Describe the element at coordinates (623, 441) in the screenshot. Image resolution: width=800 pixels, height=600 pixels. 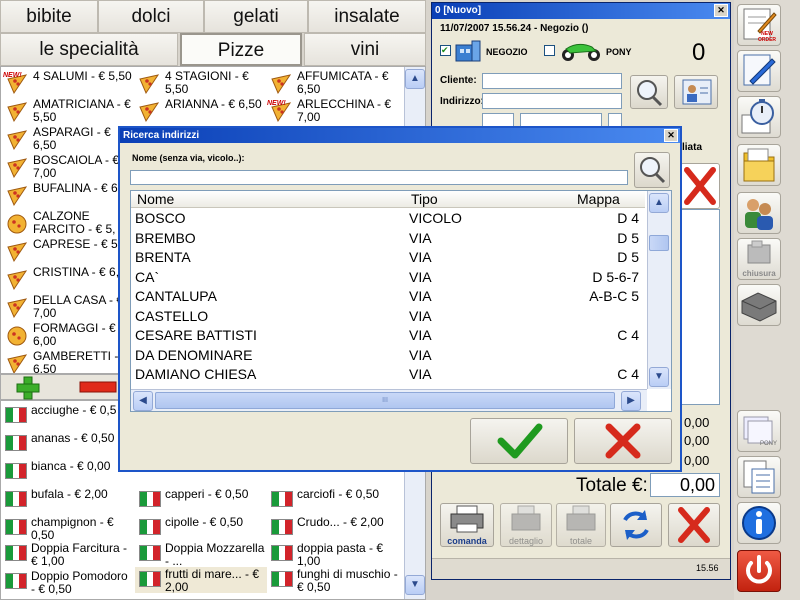
I see `cancel-button` at that location.